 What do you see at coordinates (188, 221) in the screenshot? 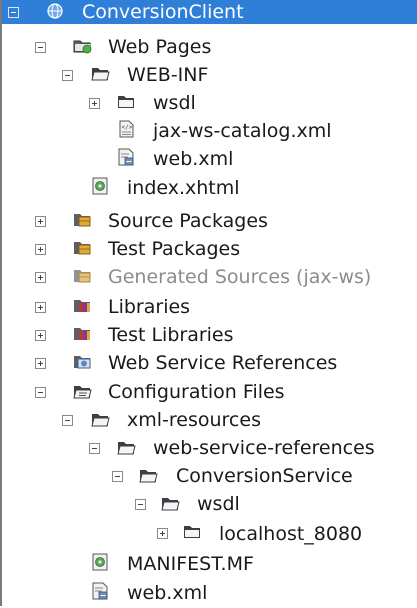
I see `tree-node-label: Source Packages` at bounding box center [188, 221].